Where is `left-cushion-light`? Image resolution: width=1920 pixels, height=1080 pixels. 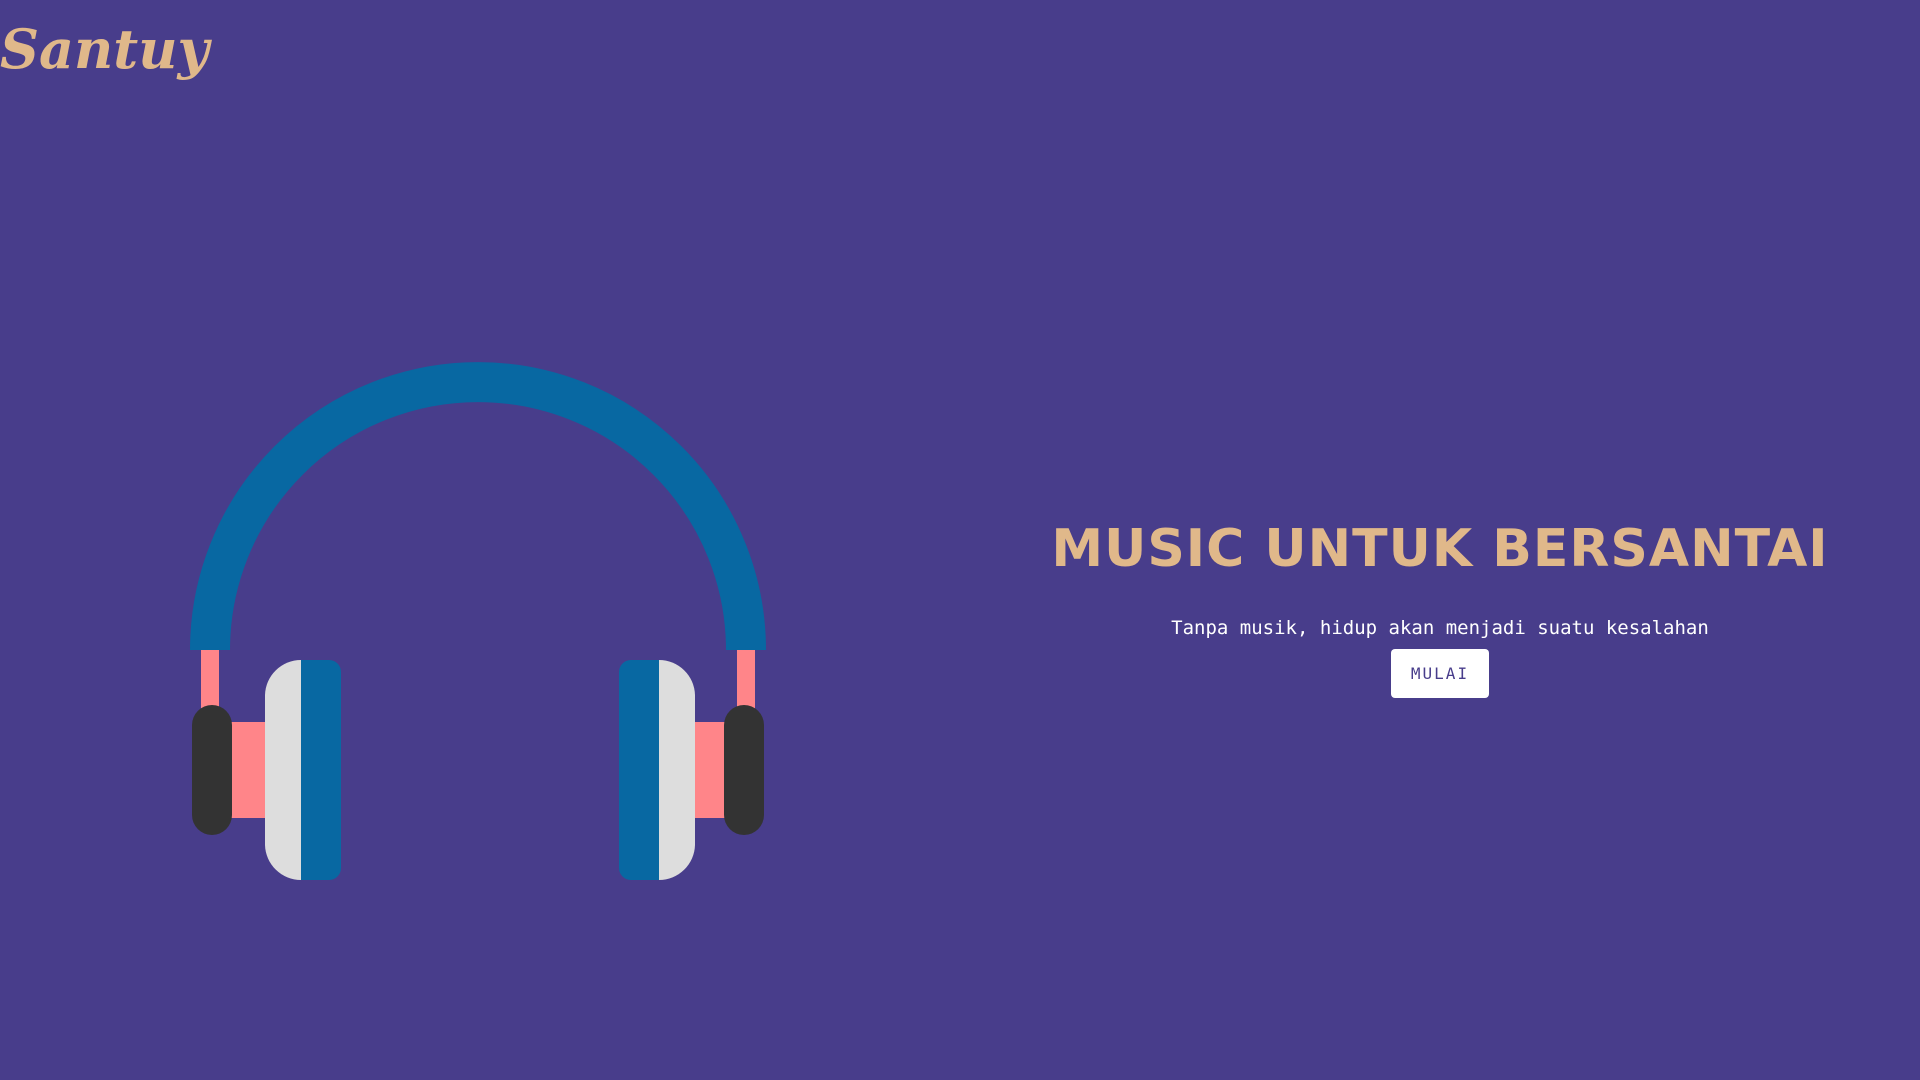 left-cushion-light is located at coordinates (283, 770).